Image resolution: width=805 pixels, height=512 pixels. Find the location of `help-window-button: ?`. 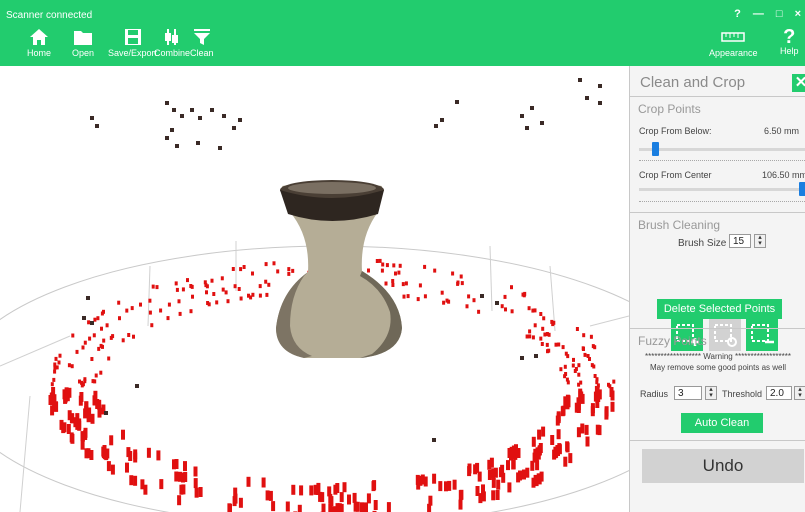

help-window-button: ? is located at coordinates (737, 14).